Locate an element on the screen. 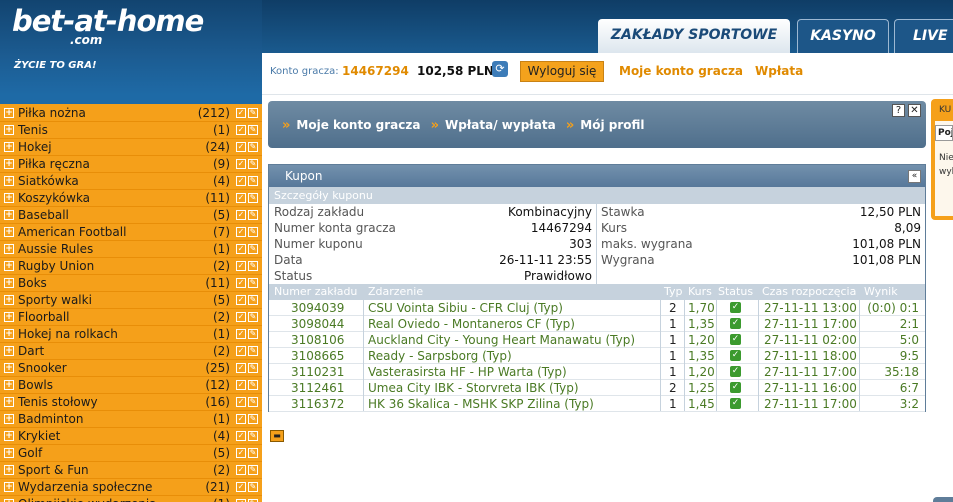 The image size is (953, 502). sport-item: + Floorball (2) ✓ ✎ is located at coordinates (131, 317).